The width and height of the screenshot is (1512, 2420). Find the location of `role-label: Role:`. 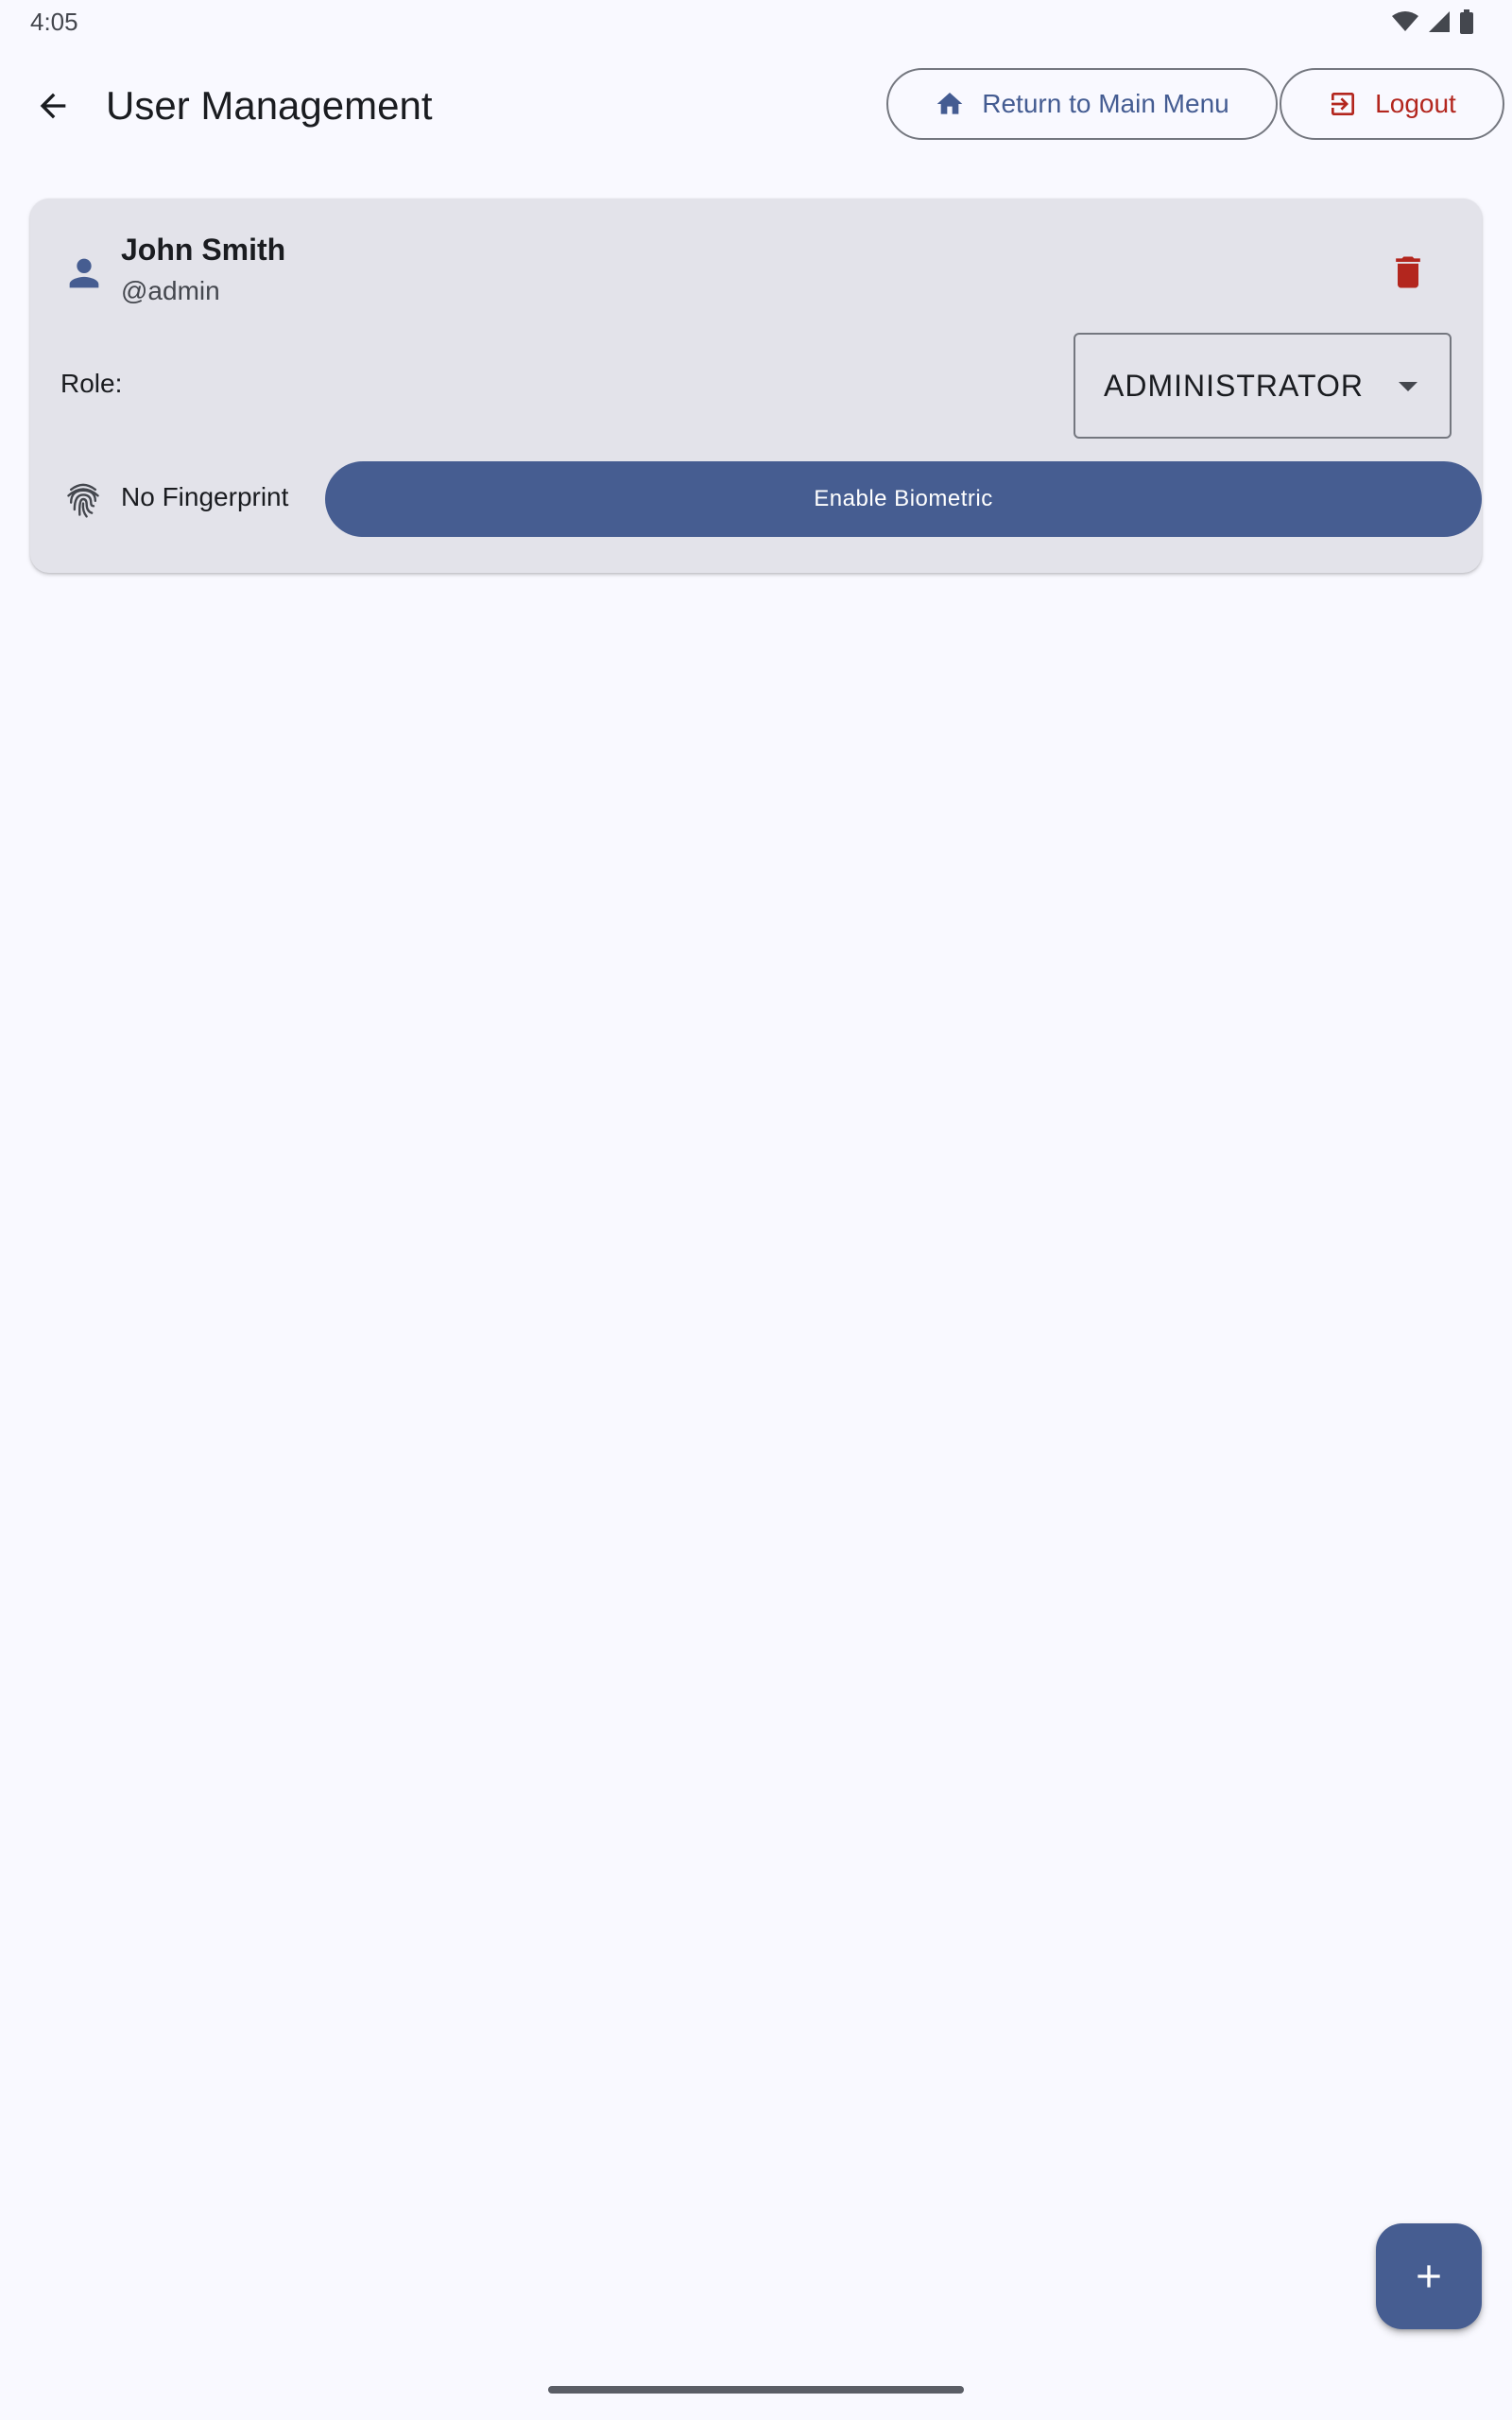

role-label: Role: is located at coordinates (91, 383).